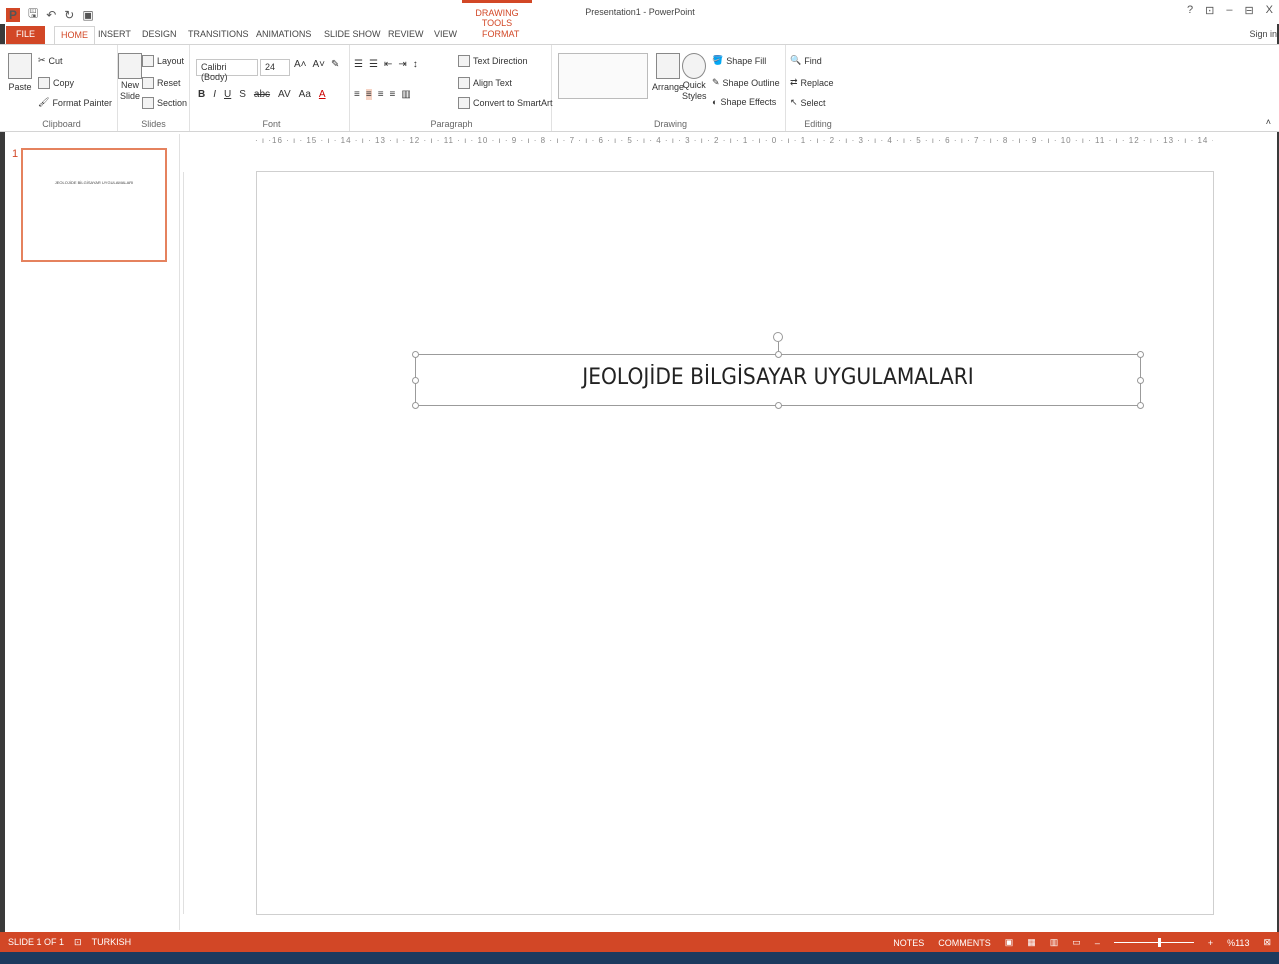 Image resolution: width=1279 pixels, height=964 pixels. I want to click on normal-view-icon: ▣, so click(1009, 942).